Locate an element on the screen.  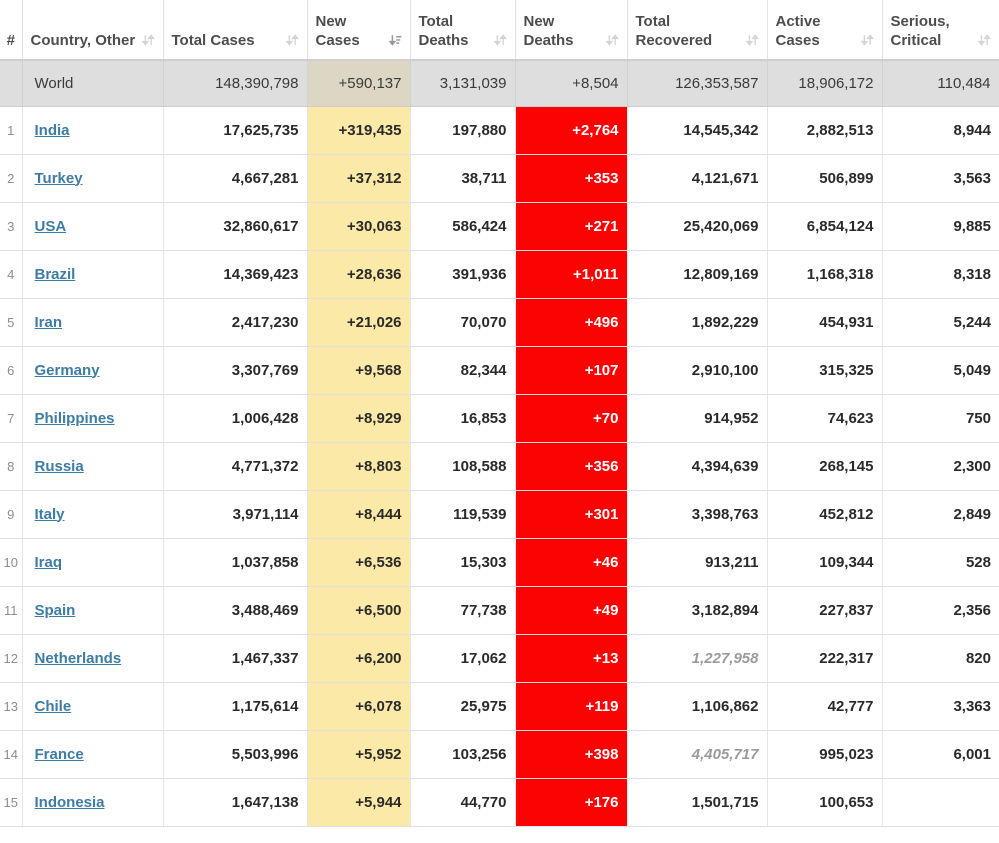
total-recovered-cell: 2,910,100 is located at coordinates (697, 370).